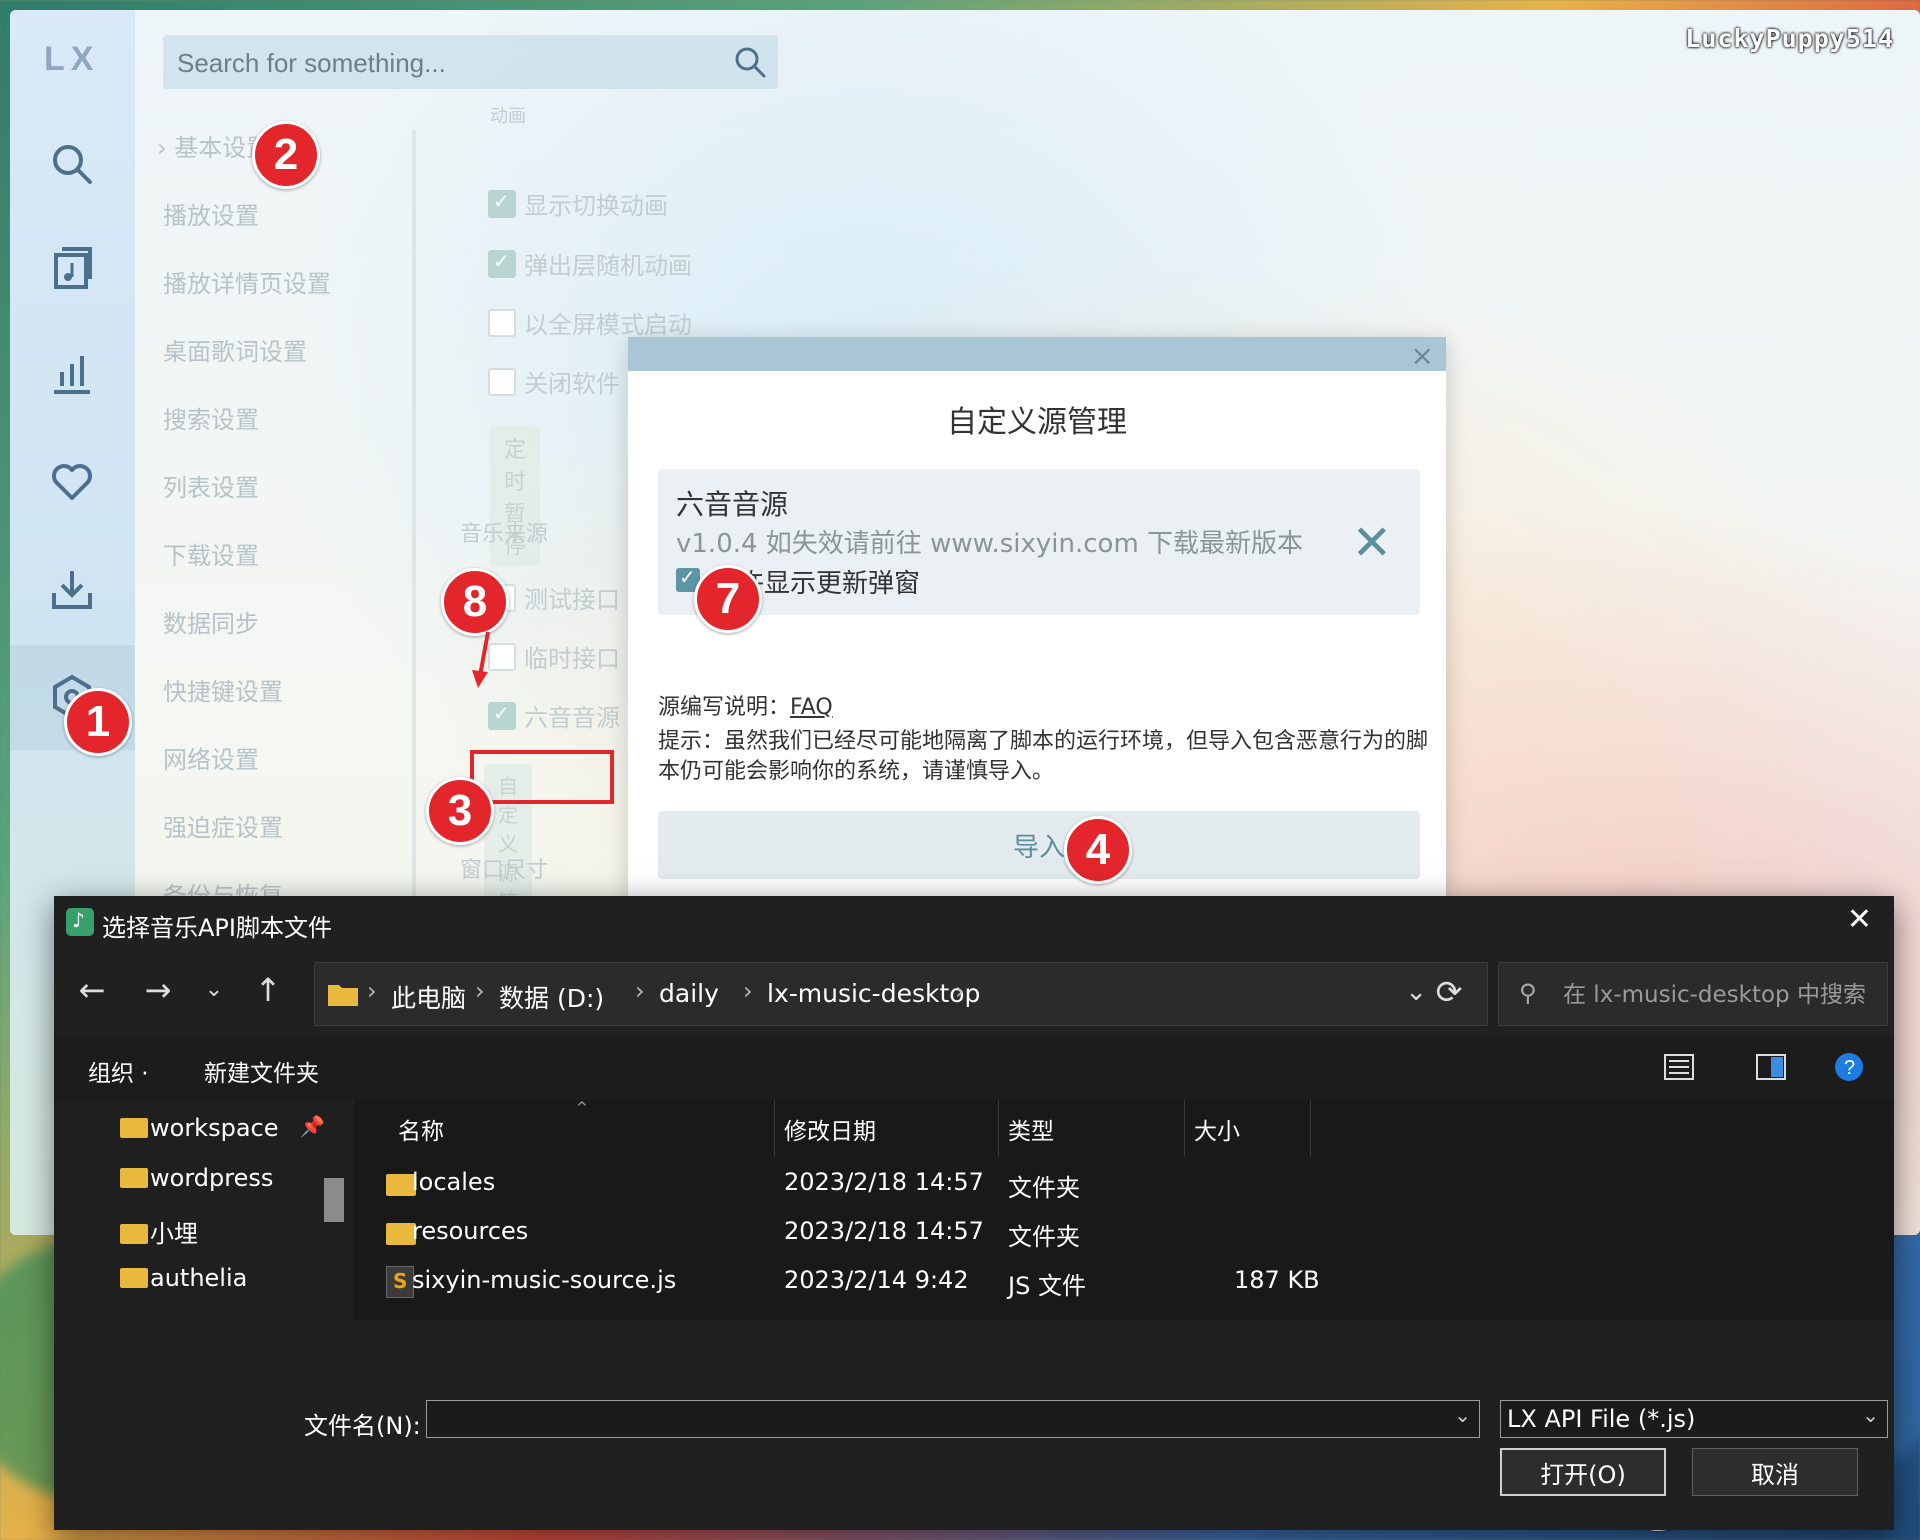  What do you see at coordinates (72, 589) in the screenshot?
I see `download-icon` at bounding box center [72, 589].